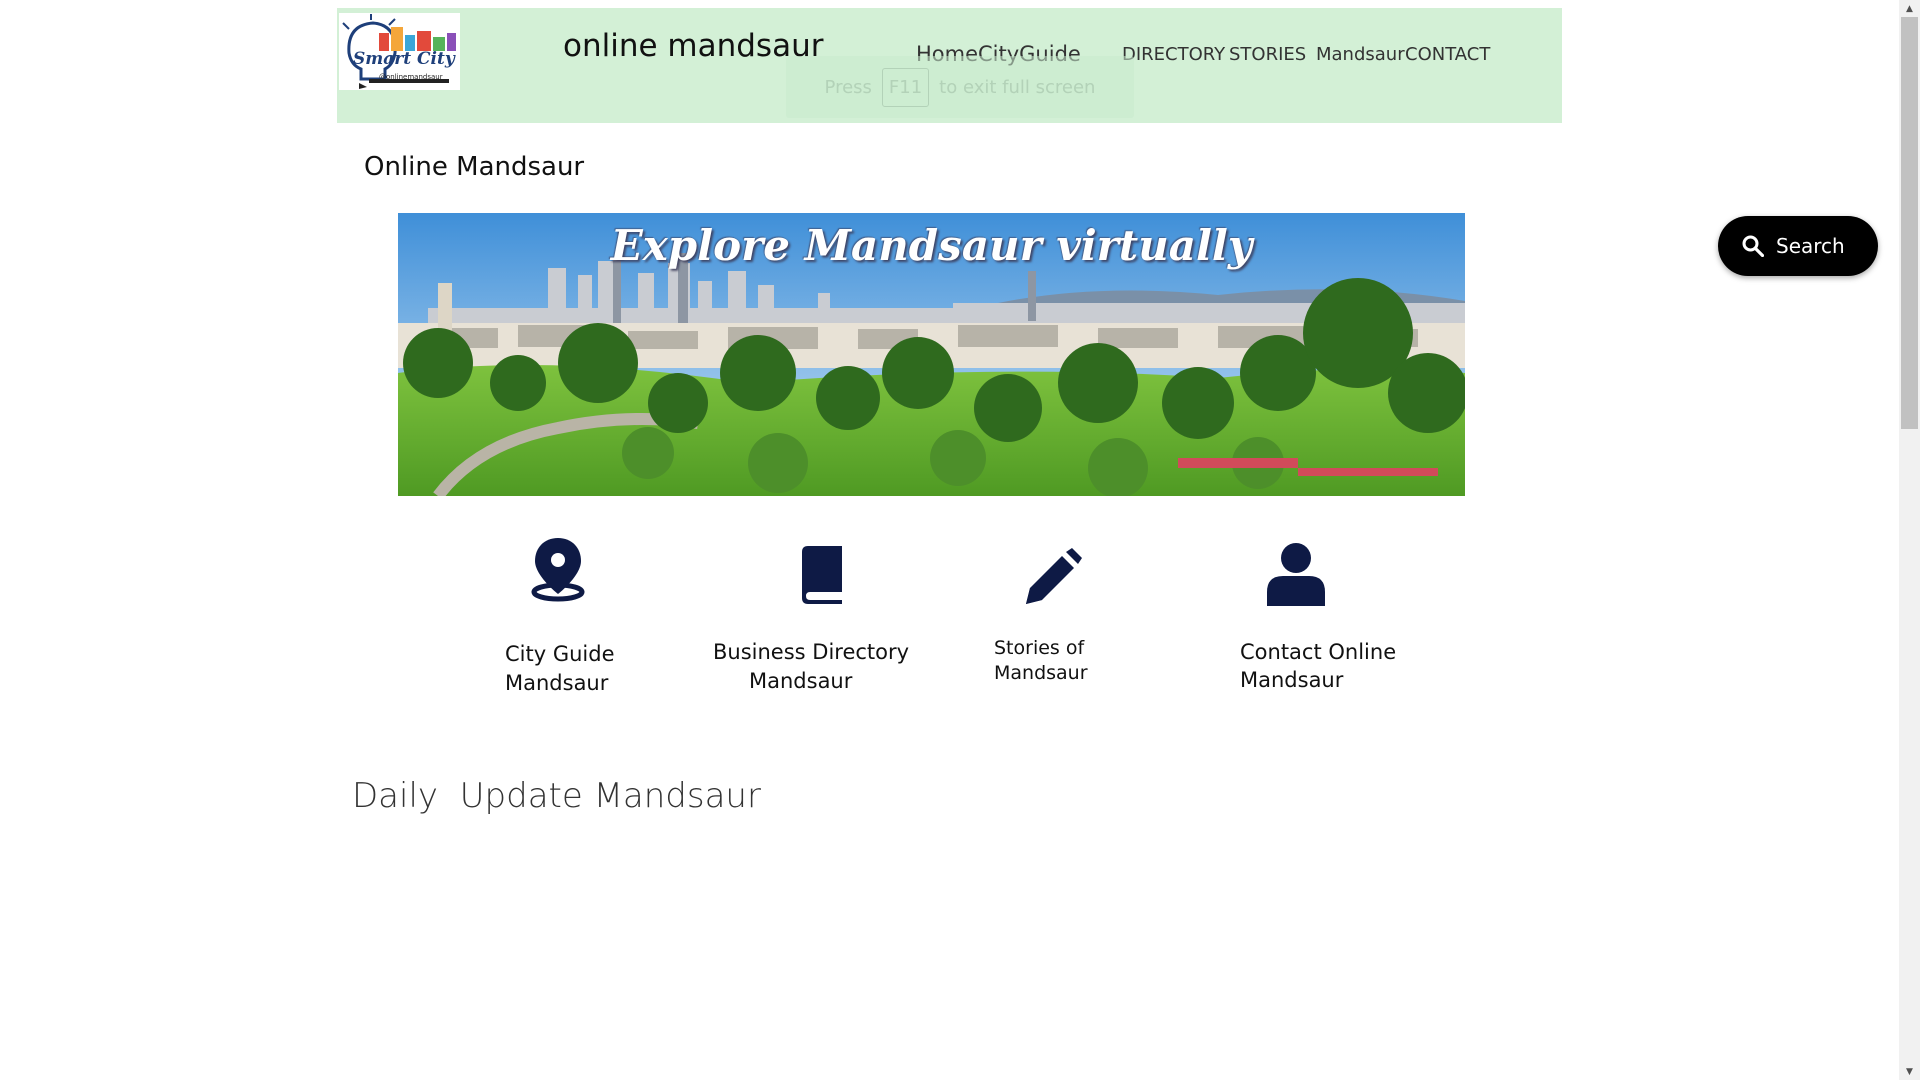  I want to click on daily-update-heading: Daily Update Mandsaur, so click(556, 796).